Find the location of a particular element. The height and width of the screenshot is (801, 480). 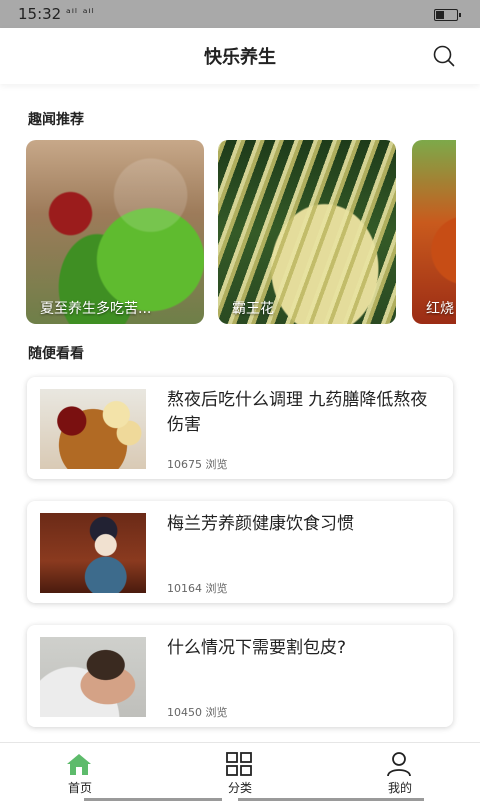

app-header: 快乐养生 is located at coordinates (240, 56).